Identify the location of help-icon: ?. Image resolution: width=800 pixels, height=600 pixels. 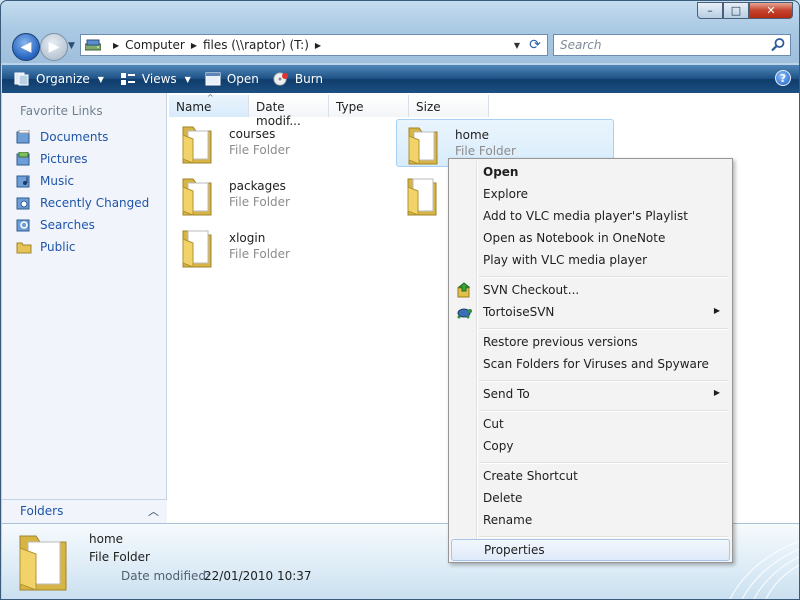
(783, 78).